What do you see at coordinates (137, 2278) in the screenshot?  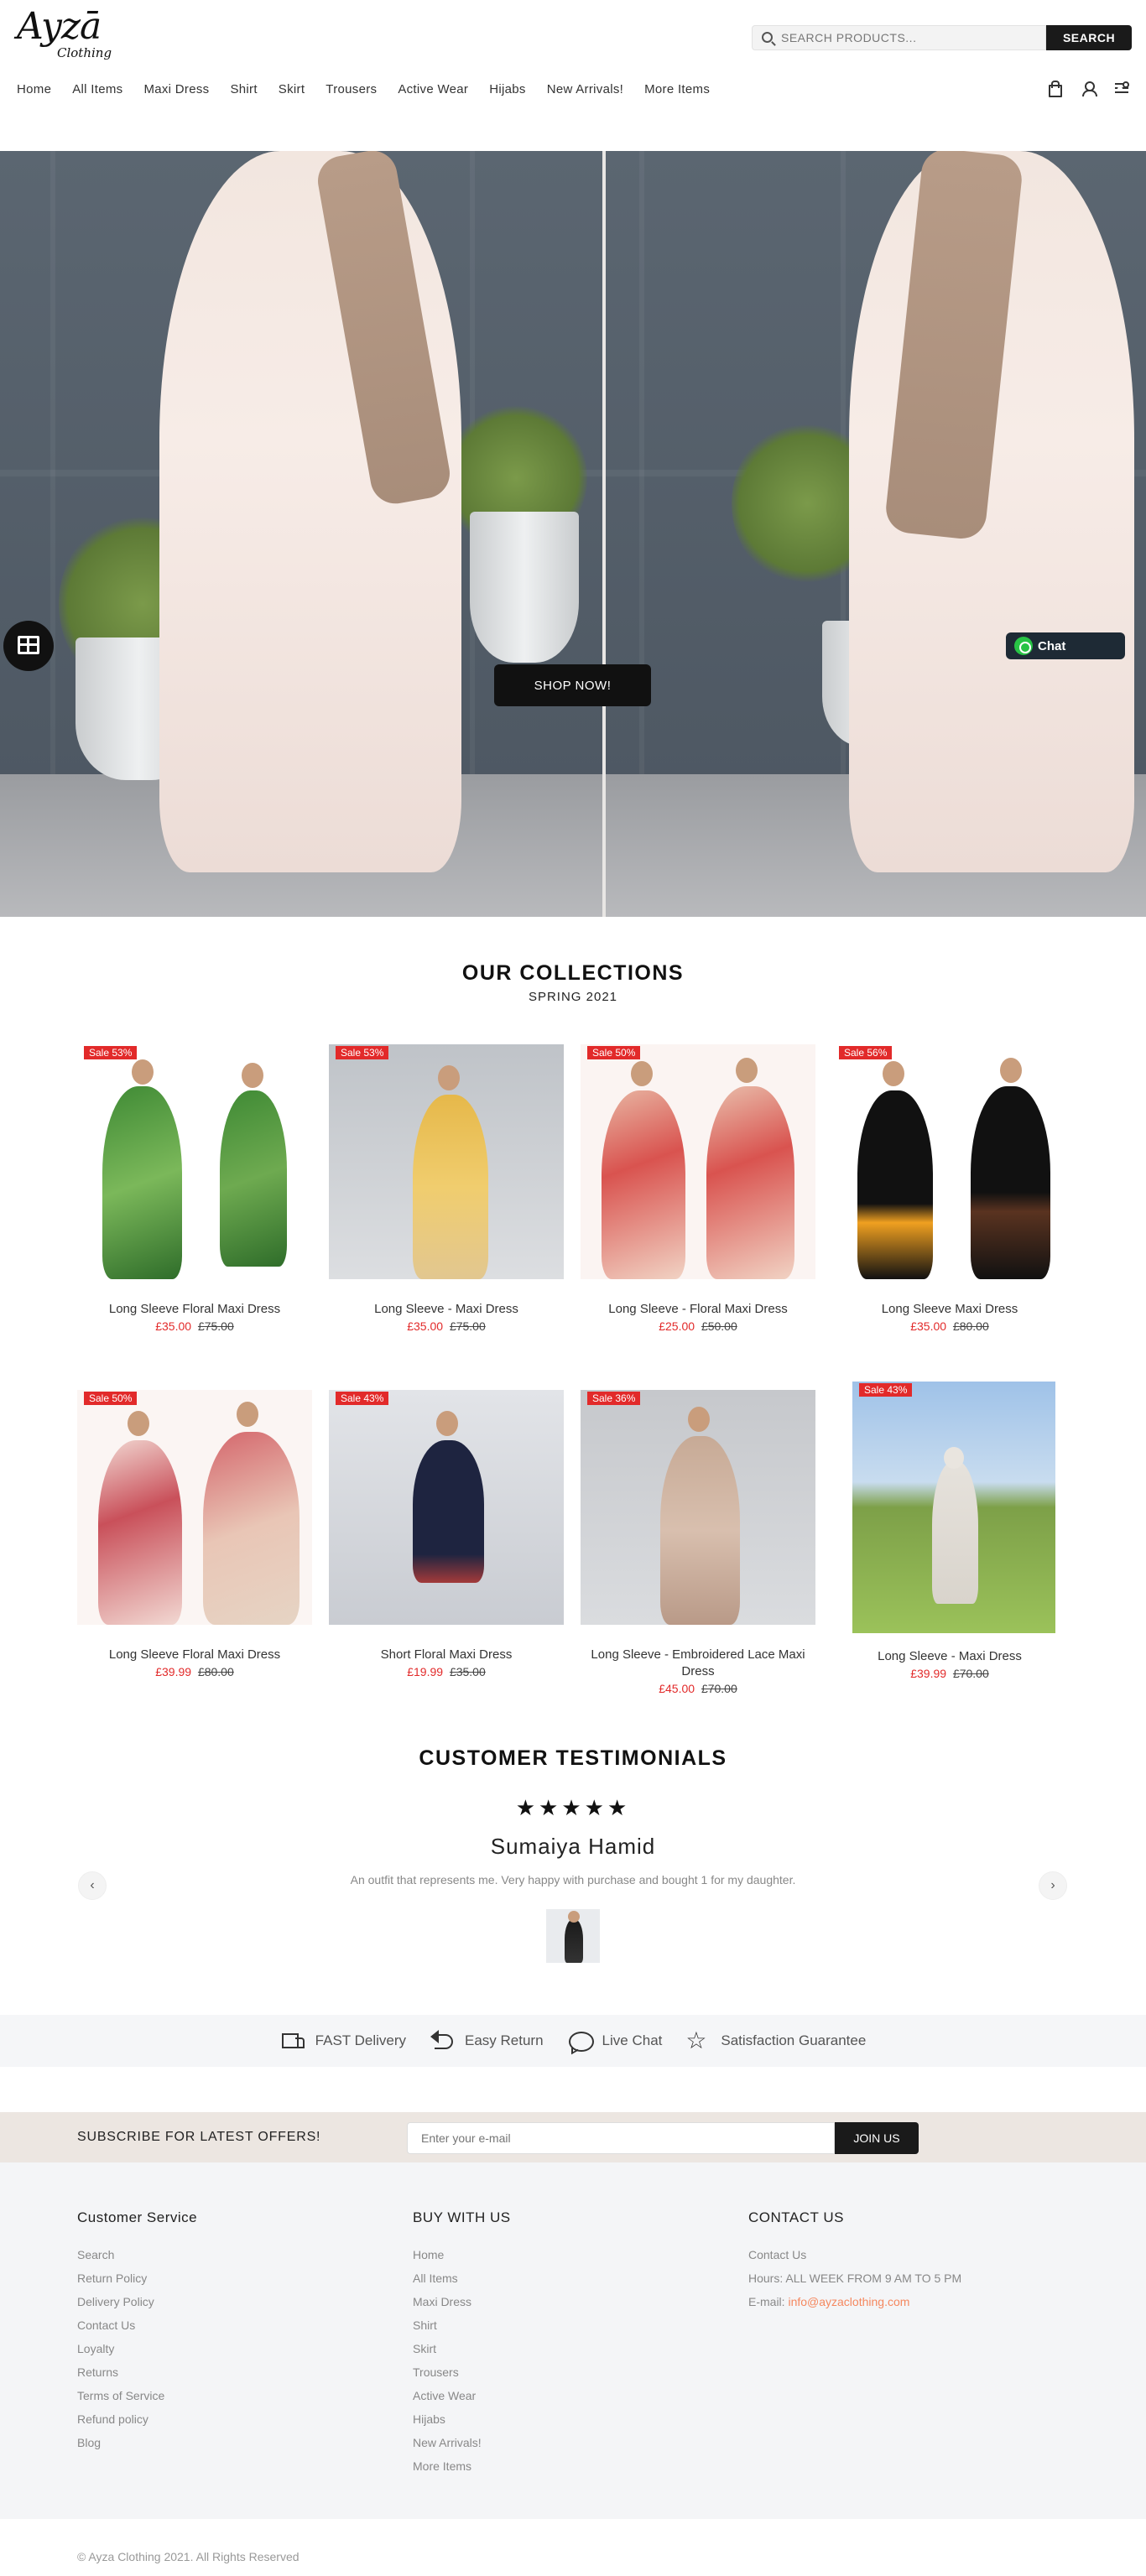 I see `footer-link-return-policy: Return Policy` at bounding box center [137, 2278].